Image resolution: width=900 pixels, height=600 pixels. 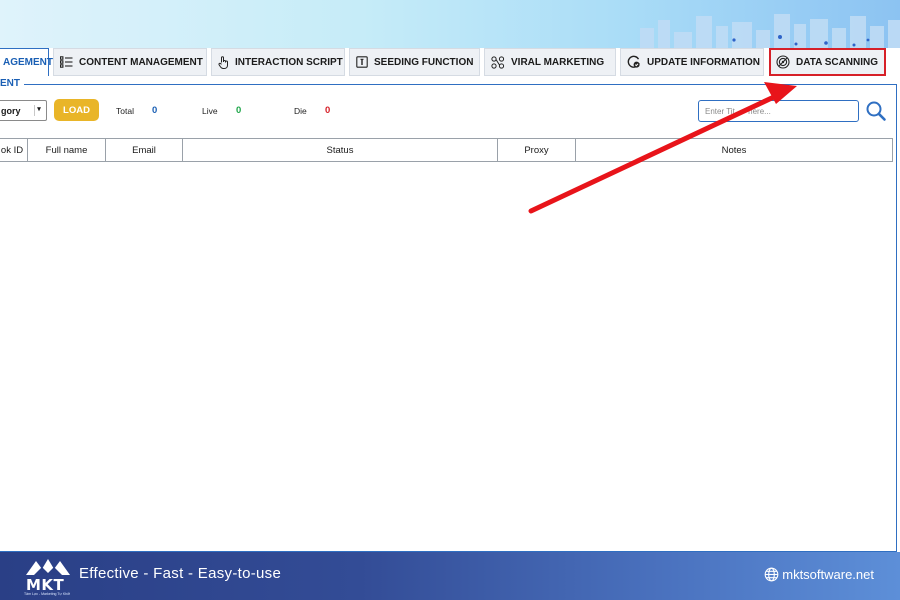 I want to click on category-select: gory ▾, so click(x=23, y=110).